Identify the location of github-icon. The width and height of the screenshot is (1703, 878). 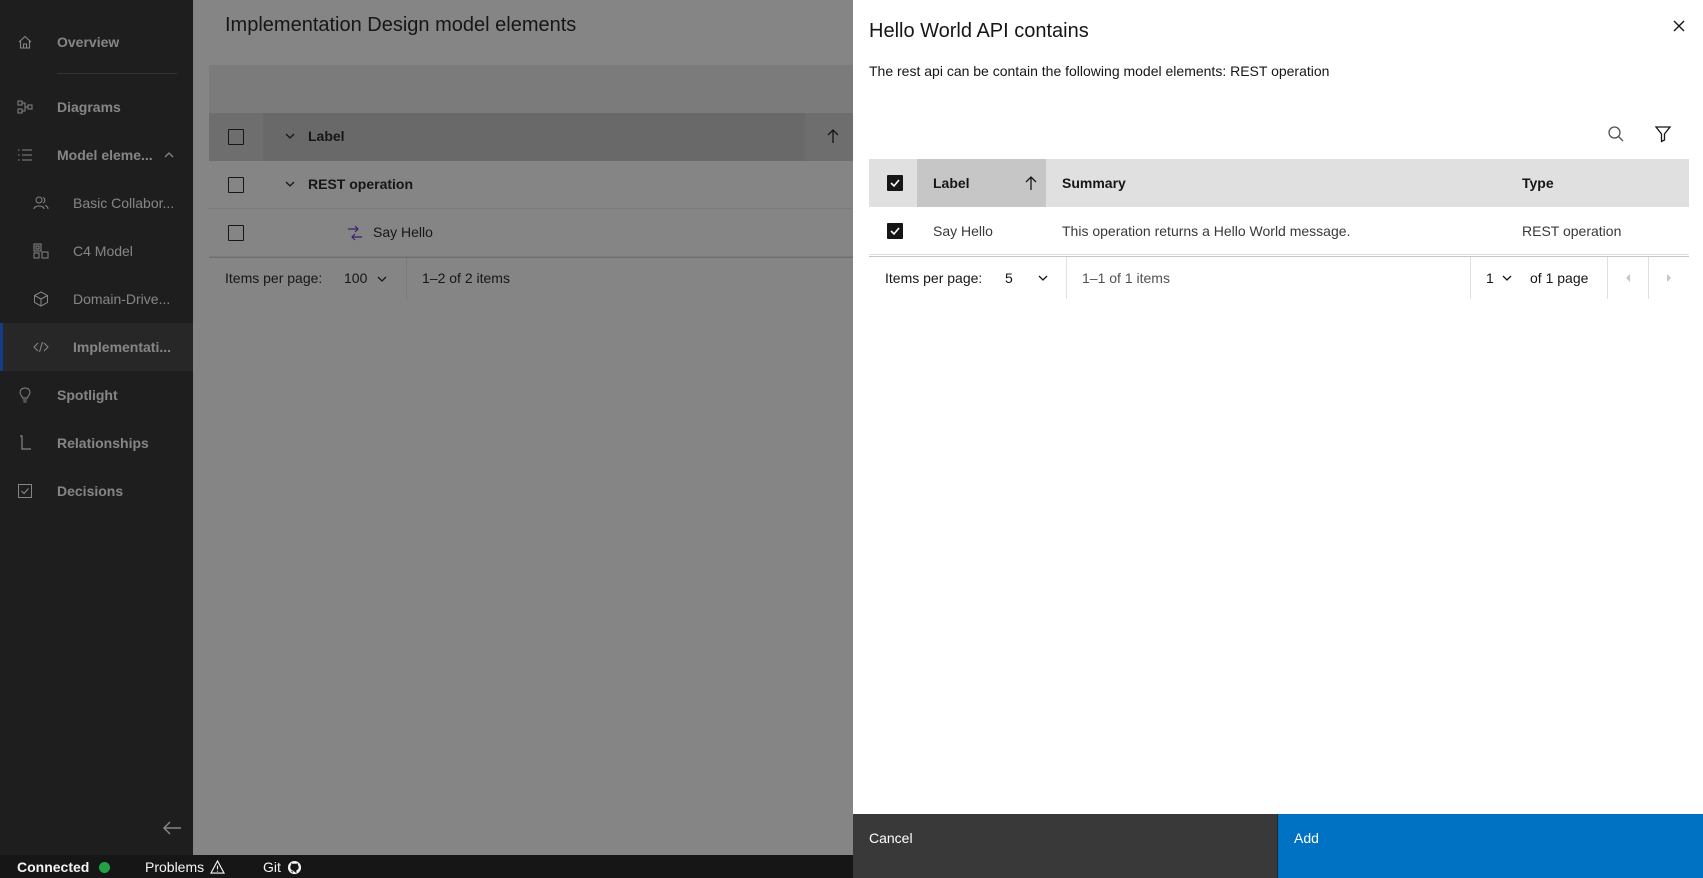
(294, 867).